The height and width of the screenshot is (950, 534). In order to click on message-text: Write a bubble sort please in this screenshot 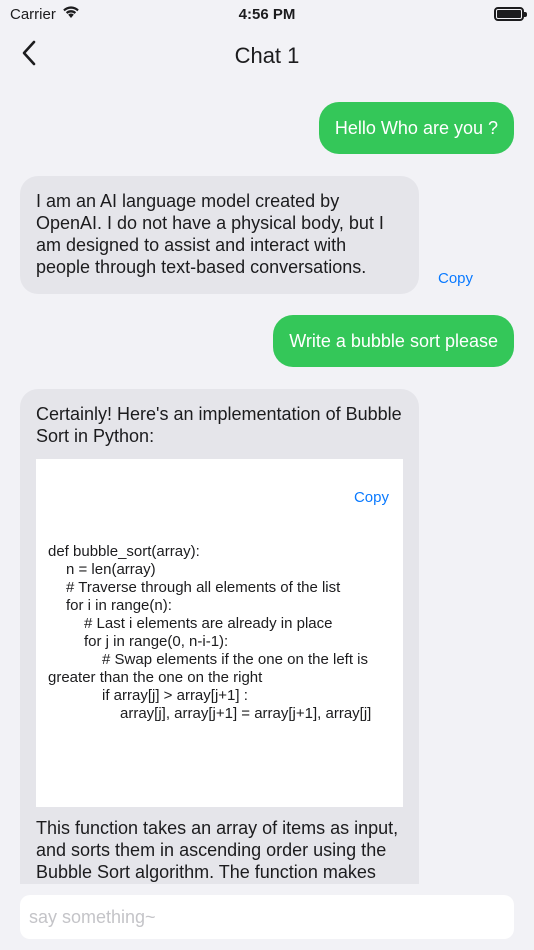, I will do `click(393, 341)`.